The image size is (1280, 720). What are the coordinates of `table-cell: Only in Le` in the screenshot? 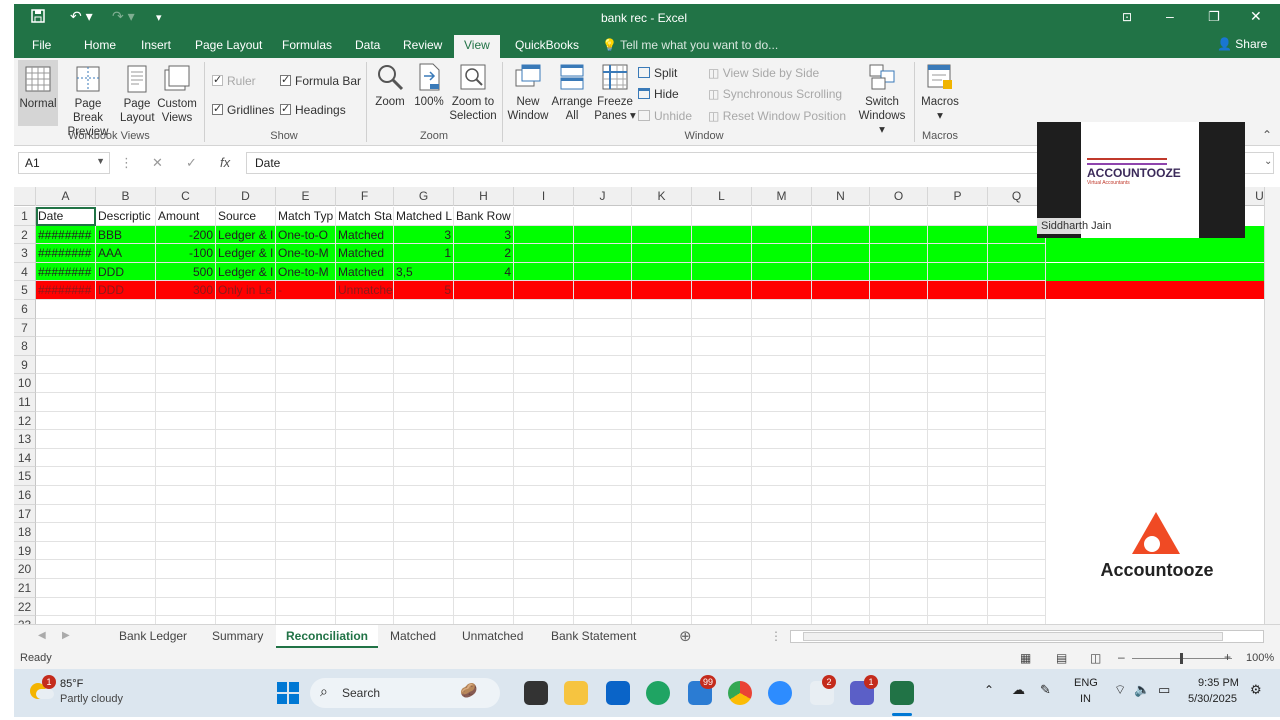 It's located at (246, 290).